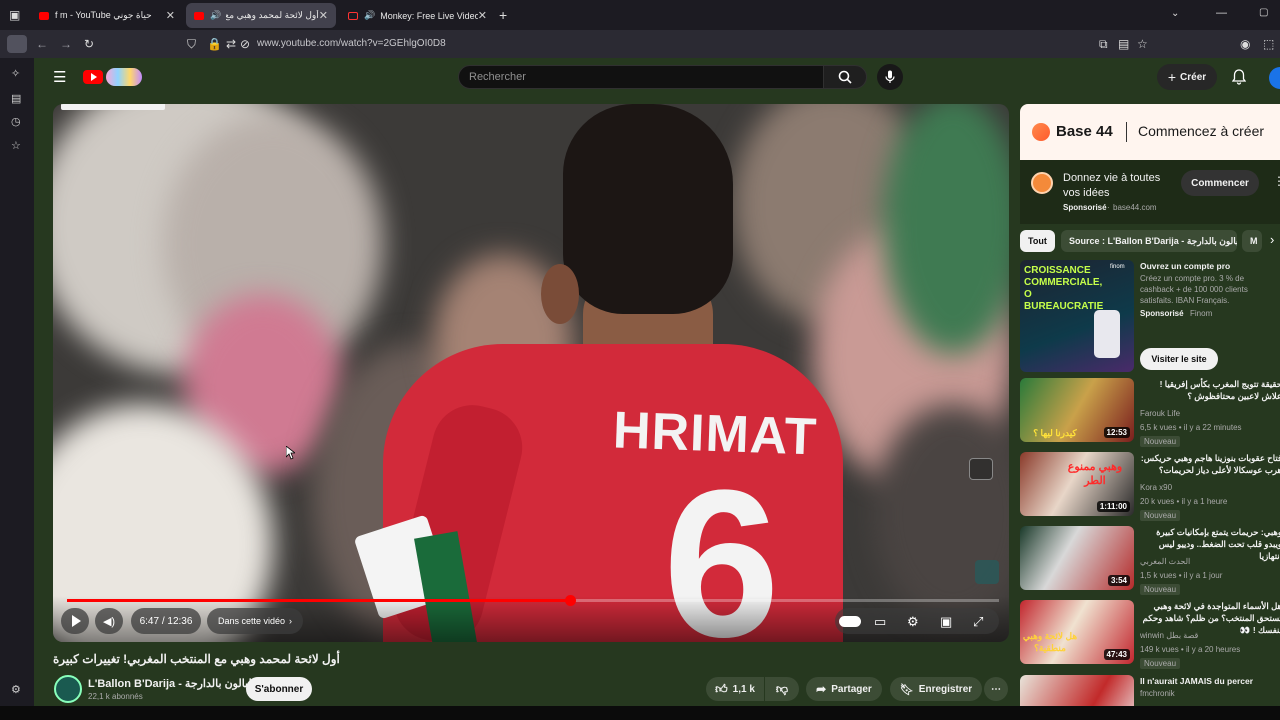  What do you see at coordinates (721, 688) in the screenshot?
I see `thumbs-up-icon: 👍︎` at bounding box center [721, 688].